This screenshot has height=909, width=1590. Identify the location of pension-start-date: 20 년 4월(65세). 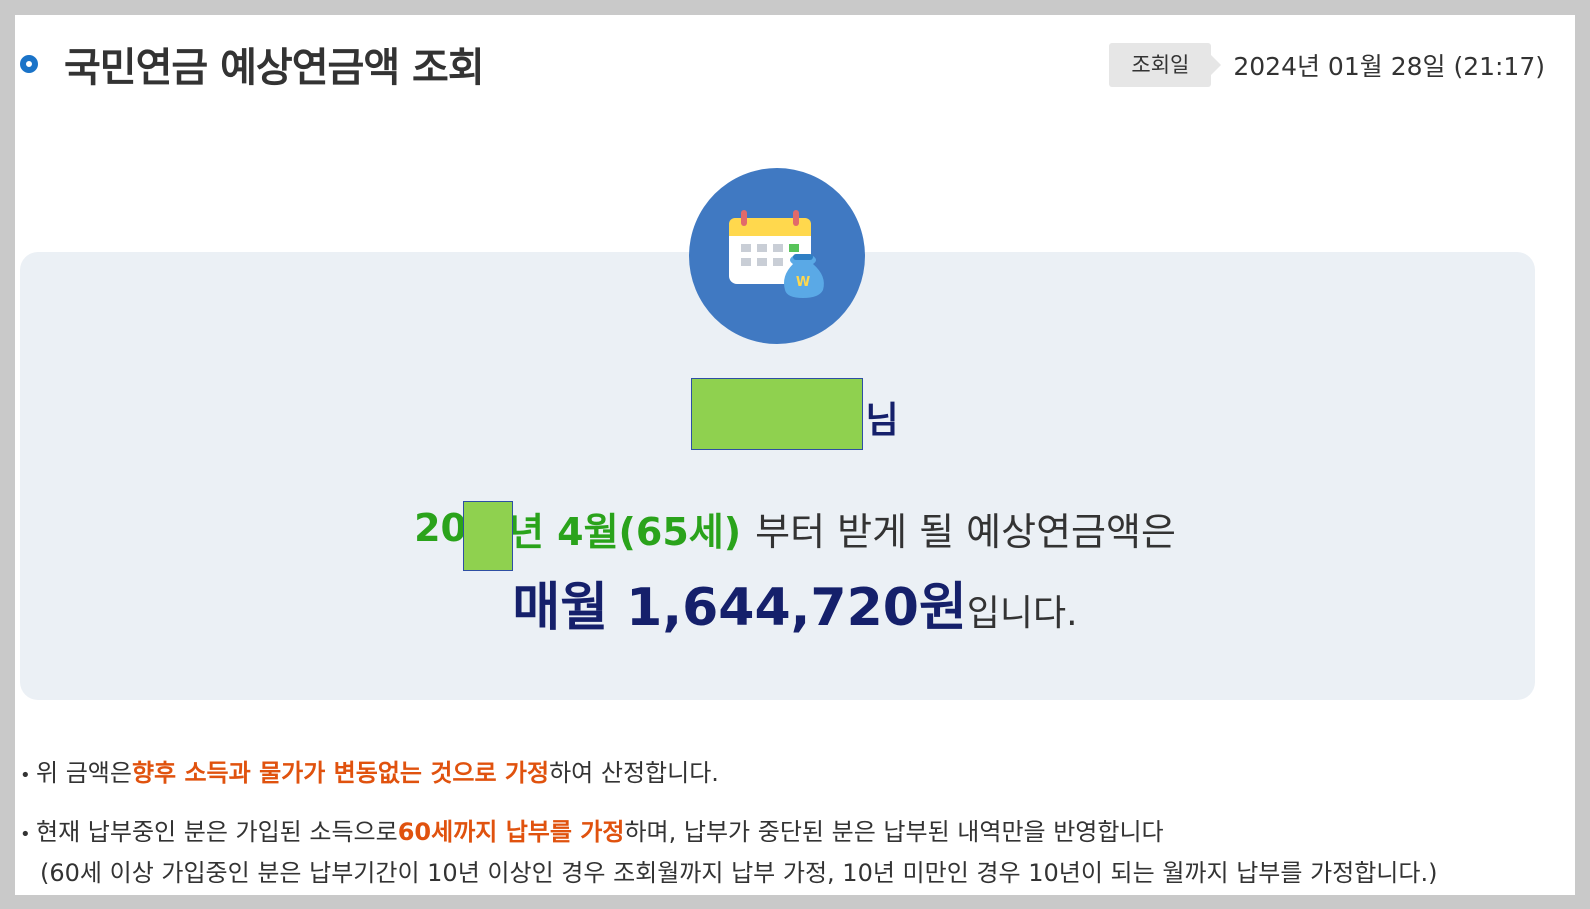
(578, 532).